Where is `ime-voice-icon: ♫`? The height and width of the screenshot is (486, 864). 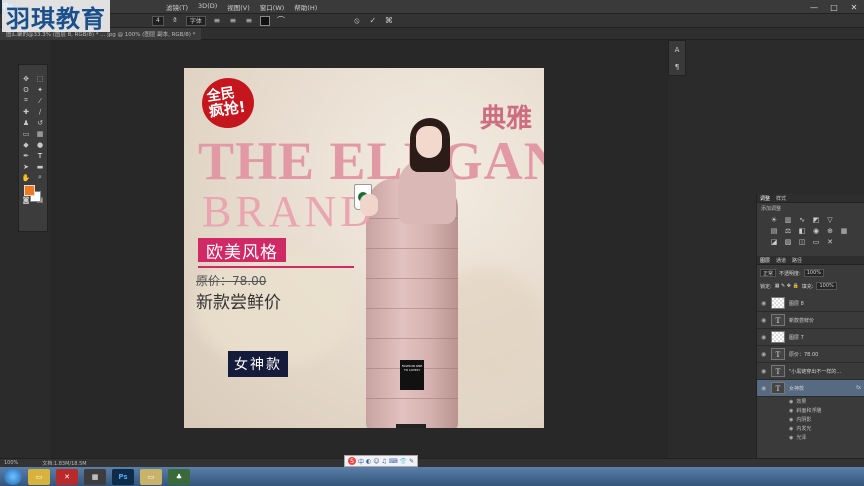 ime-voice-icon: ♫ is located at coordinates (384, 461).